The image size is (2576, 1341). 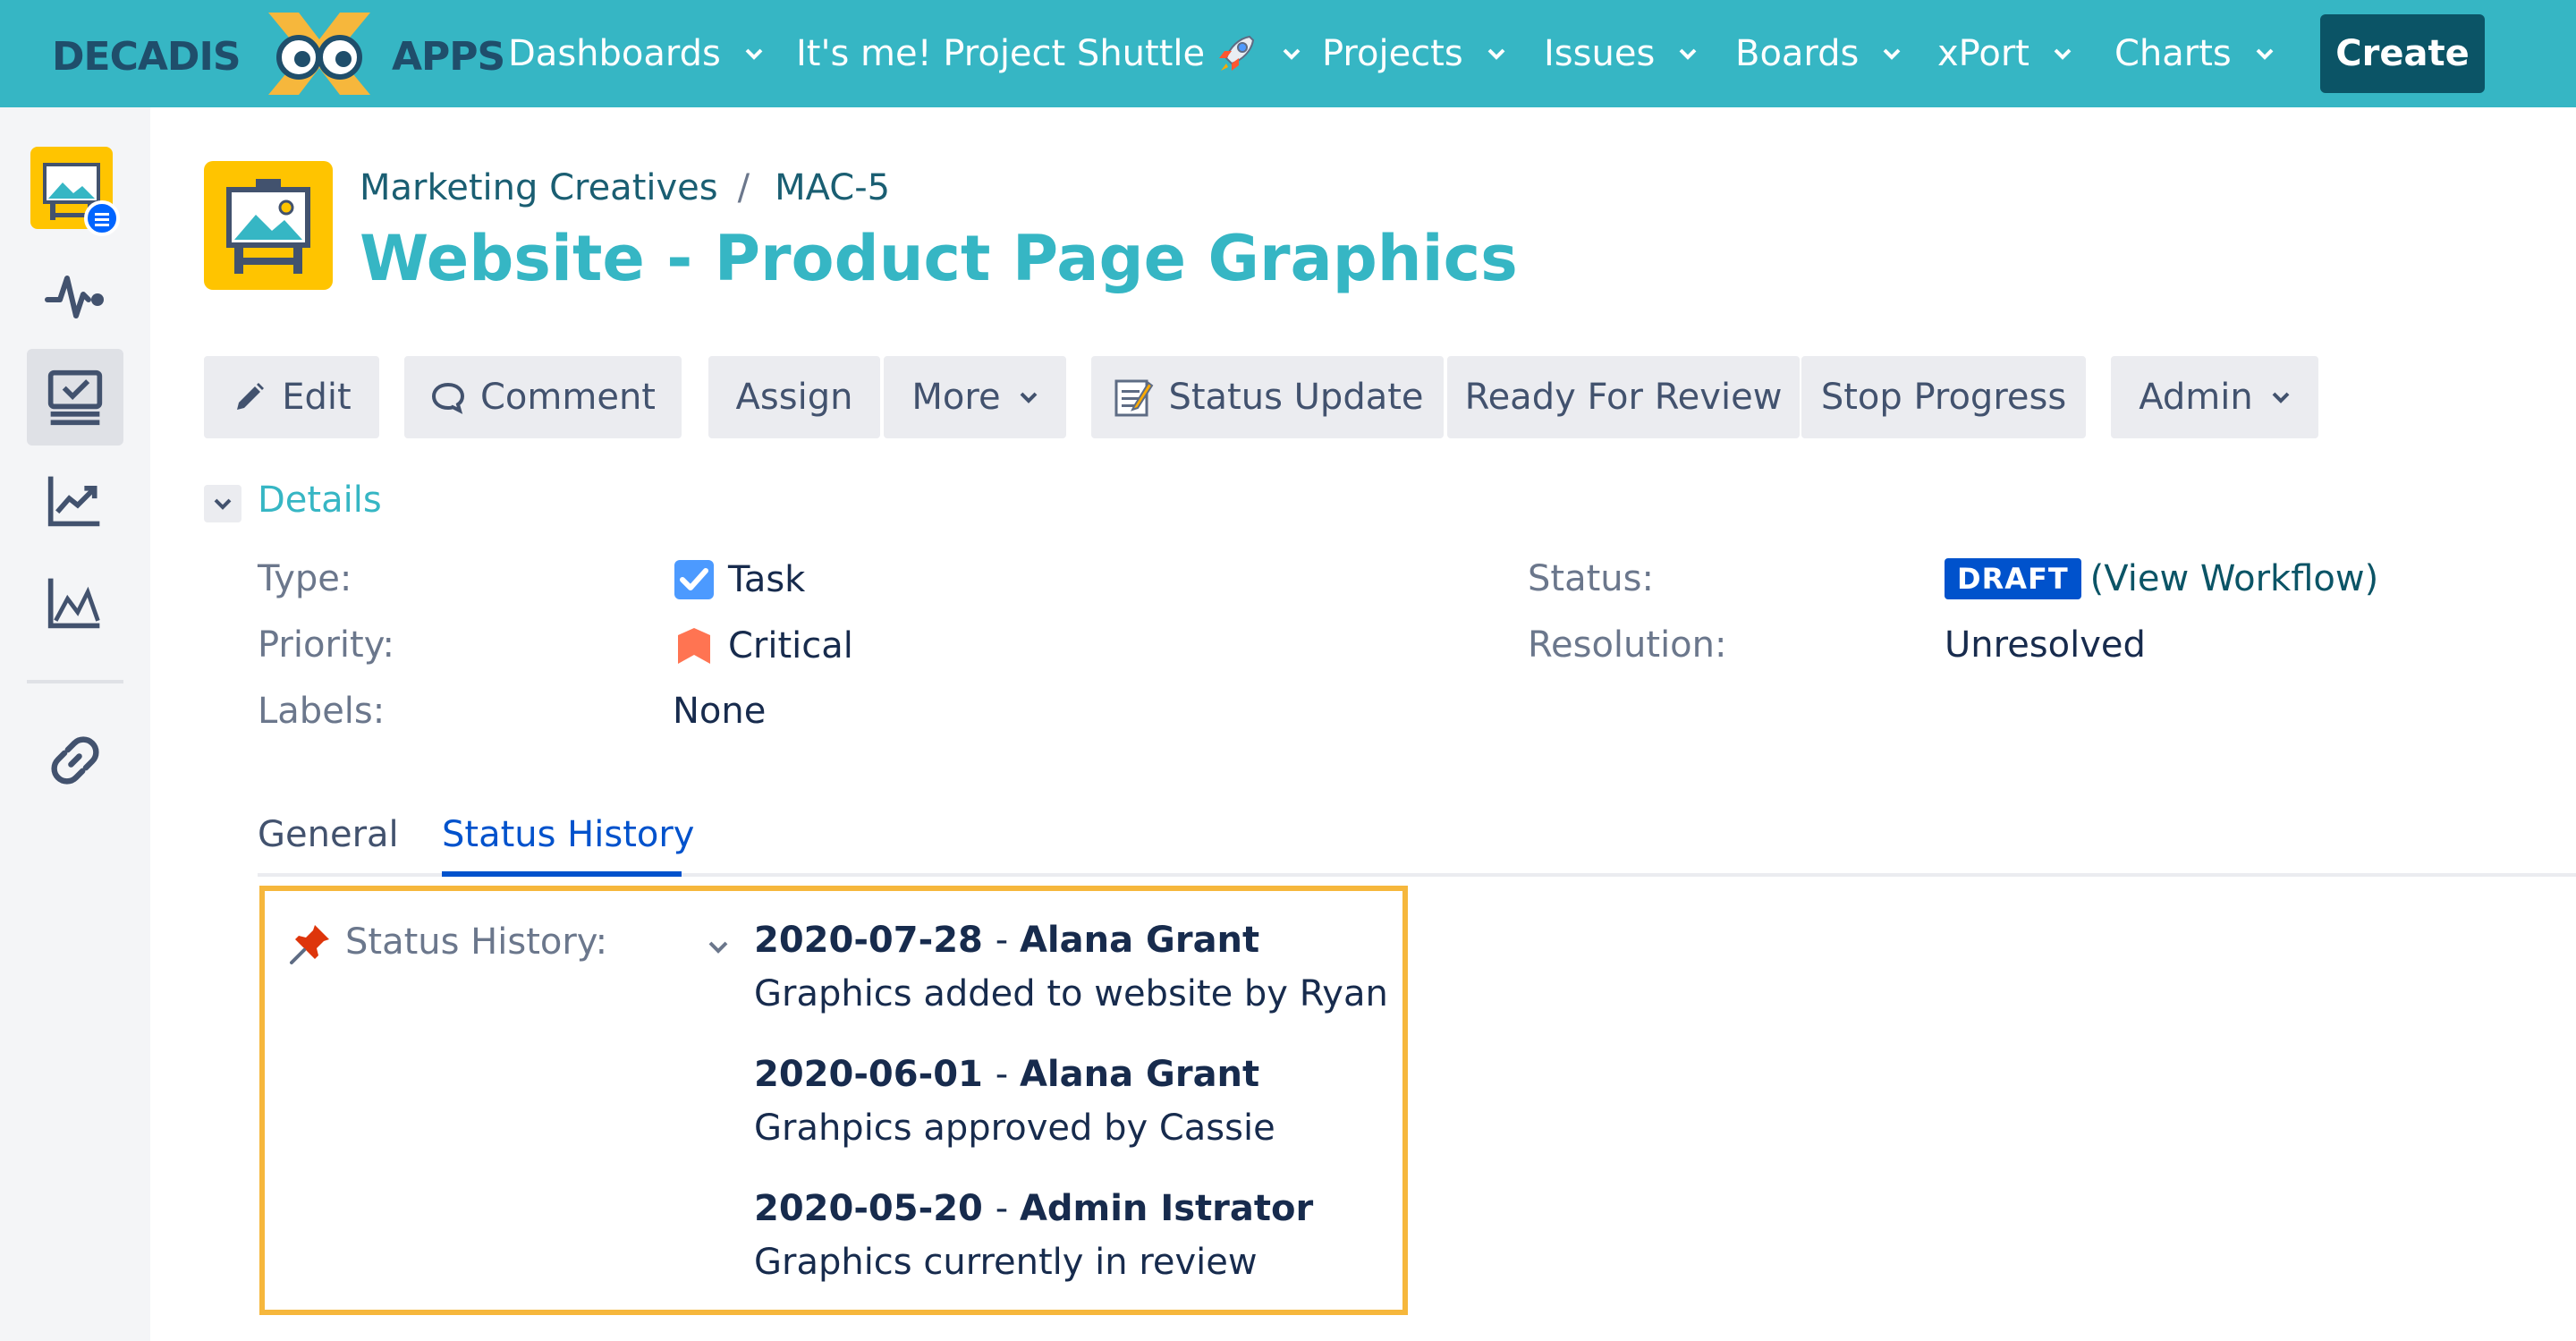 I want to click on nav-charts: Charts, so click(x=2194, y=53).